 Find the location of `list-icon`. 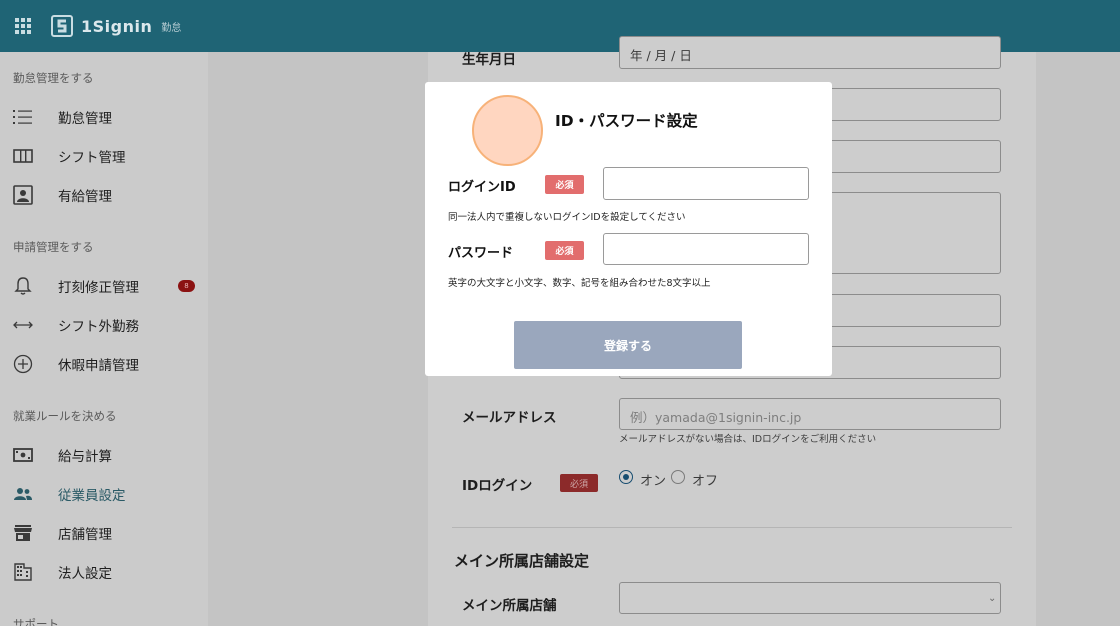

list-icon is located at coordinates (23, 117).